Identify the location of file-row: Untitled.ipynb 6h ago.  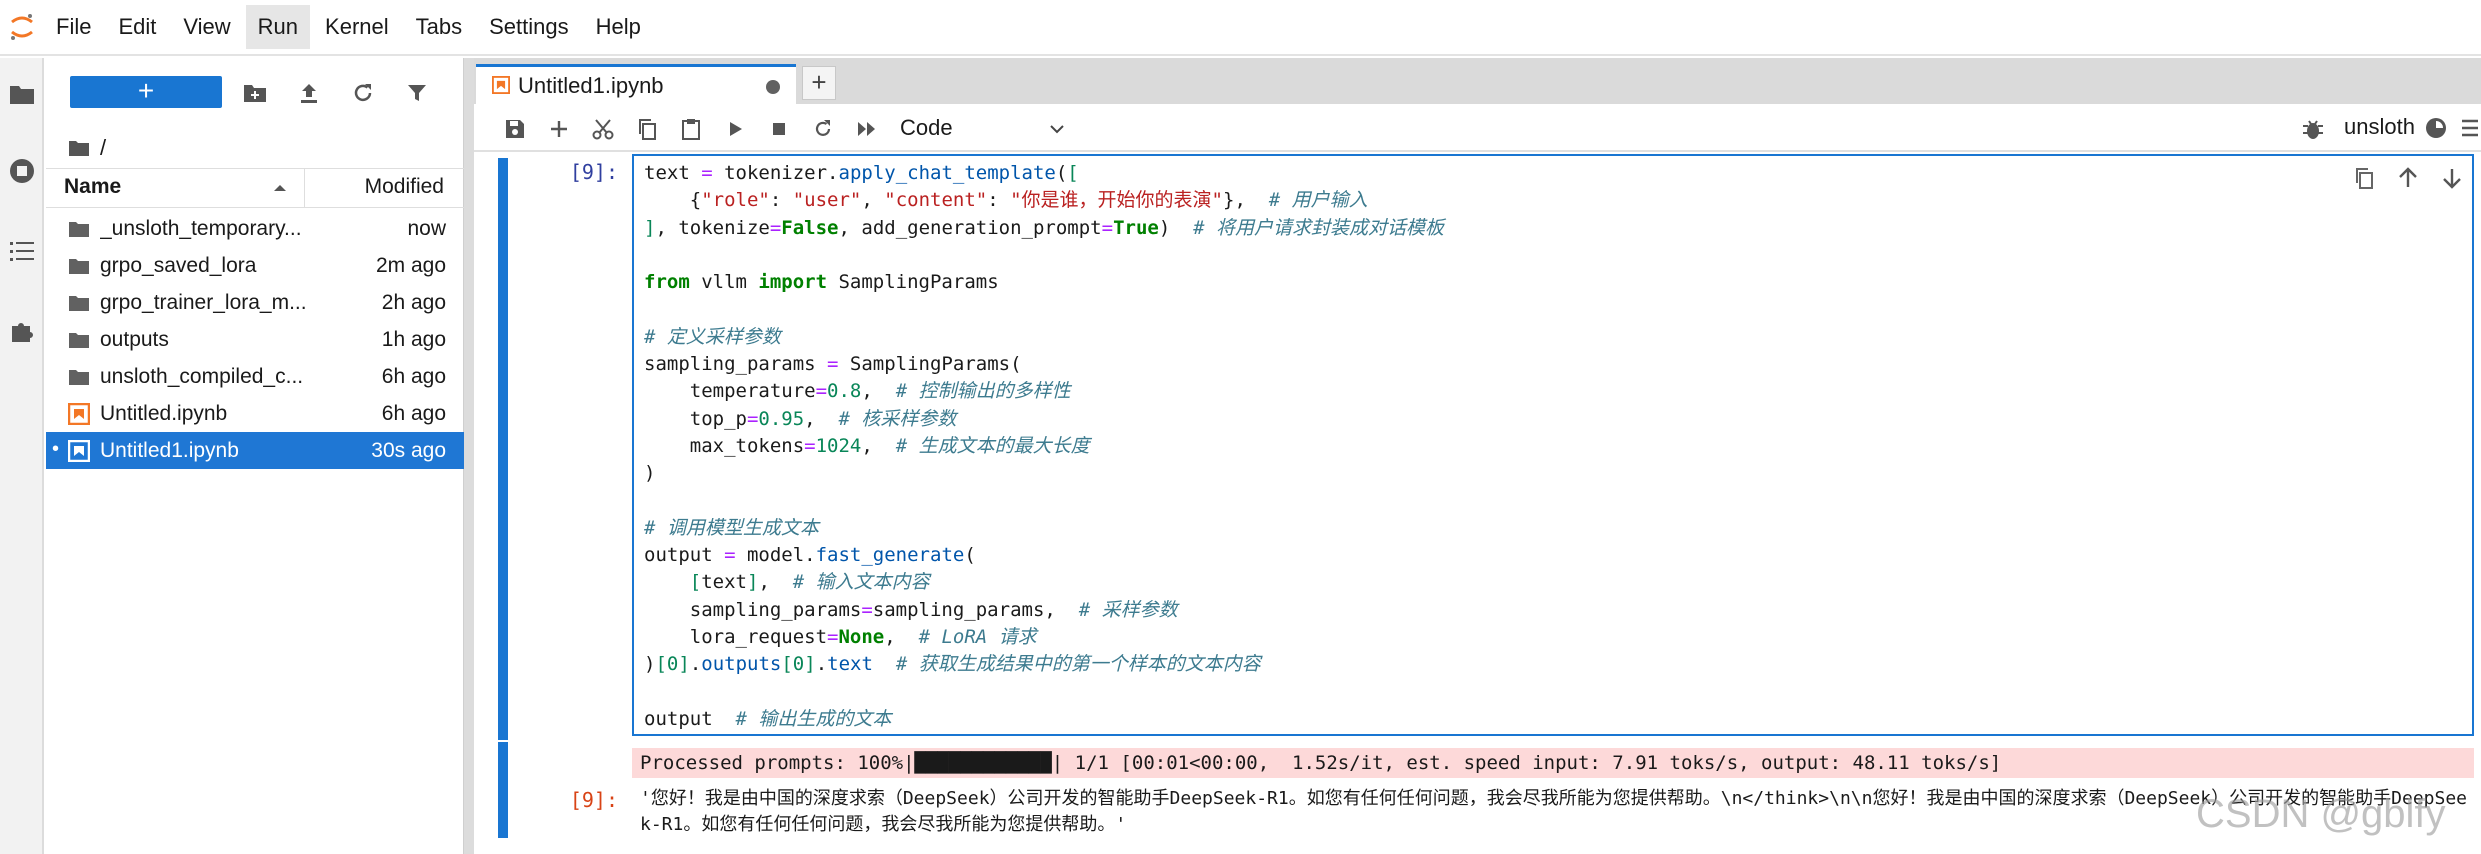
(255, 413).